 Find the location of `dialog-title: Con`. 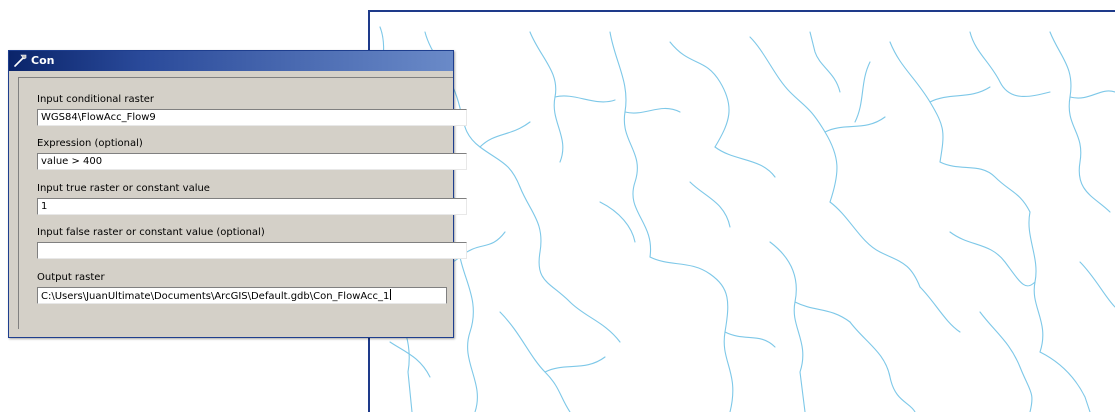

dialog-title: Con is located at coordinates (43, 60).